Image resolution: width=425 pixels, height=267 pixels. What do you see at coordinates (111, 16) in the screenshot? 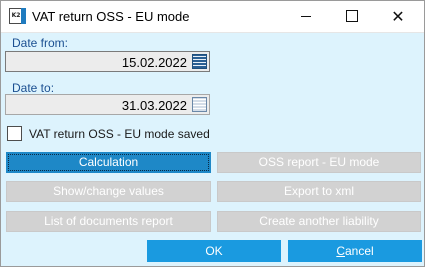
I see `window-title: VAT return OSS - EU mode` at bounding box center [111, 16].